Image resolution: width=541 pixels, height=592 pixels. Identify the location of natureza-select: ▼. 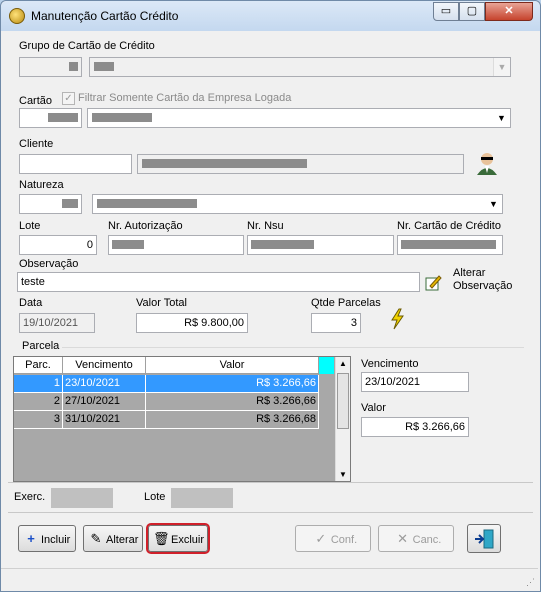
(297, 204).